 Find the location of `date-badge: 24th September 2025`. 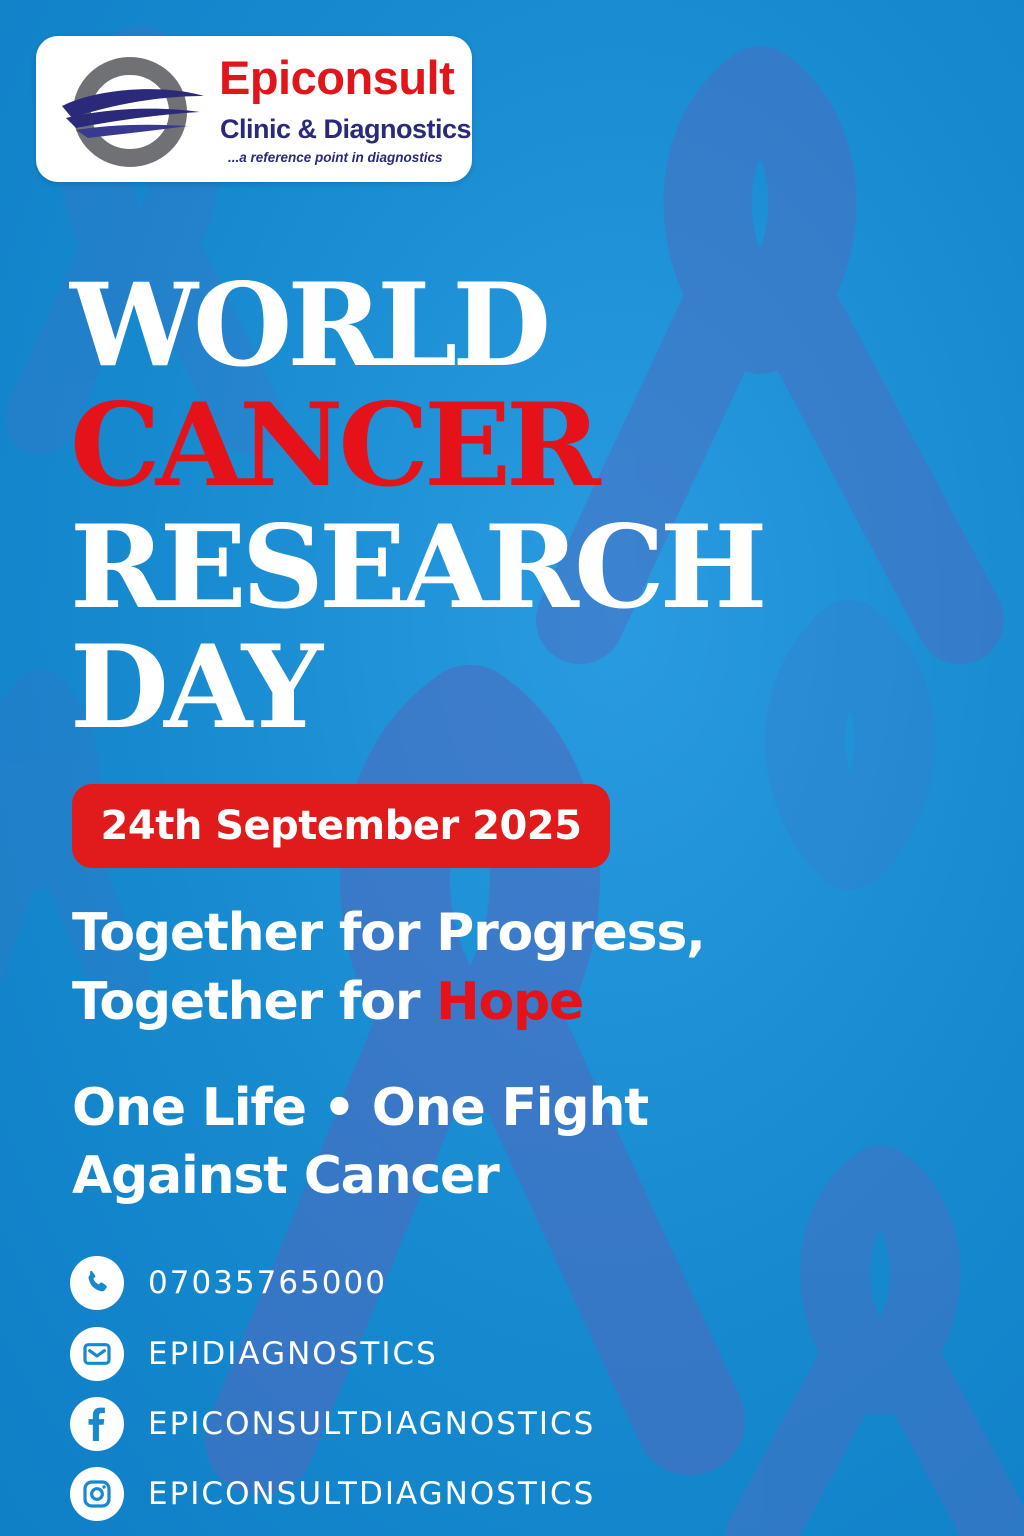

date-badge: 24th September 2025 is located at coordinates (341, 826).